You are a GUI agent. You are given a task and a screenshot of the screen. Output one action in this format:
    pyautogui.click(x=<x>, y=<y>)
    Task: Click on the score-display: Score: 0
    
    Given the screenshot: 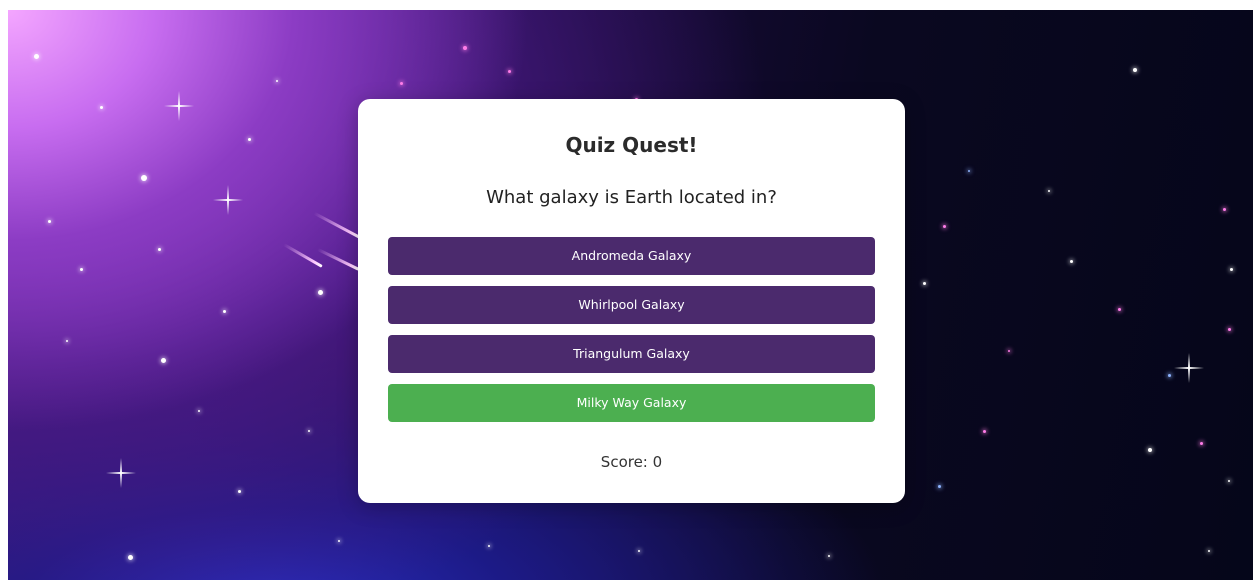 What is the action you would take?
    pyautogui.click(x=631, y=462)
    